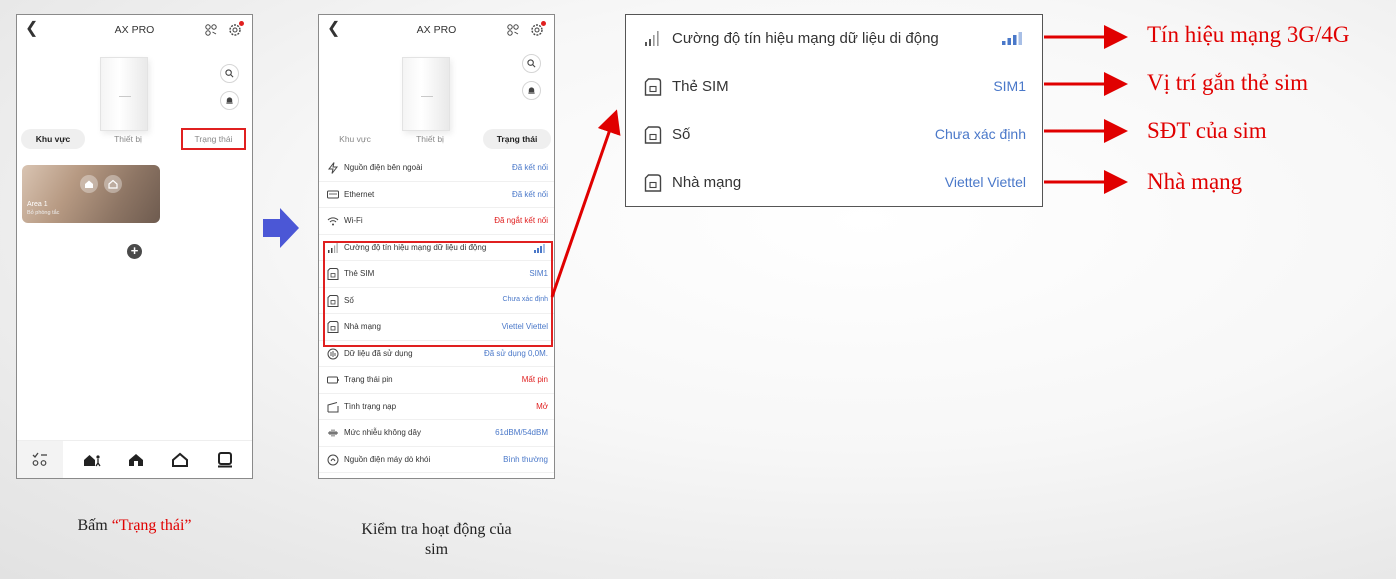  Describe the element at coordinates (805, 38) in the screenshot. I see `zoom-label: Cường độ tín hiệu mạng dữ liệu di động` at that location.